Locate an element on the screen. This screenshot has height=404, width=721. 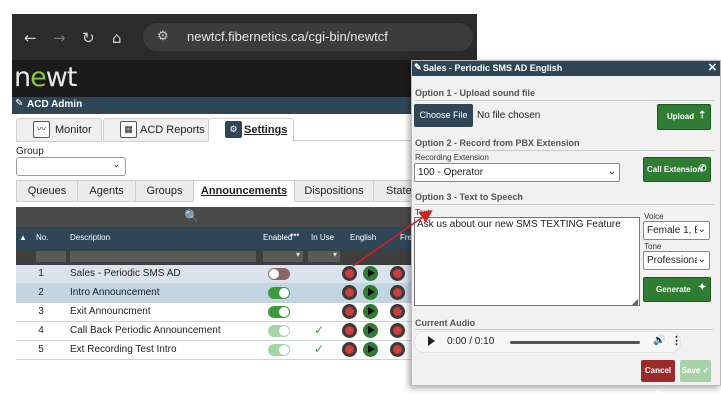
annotation-arrow is located at coordinates (392, 238).